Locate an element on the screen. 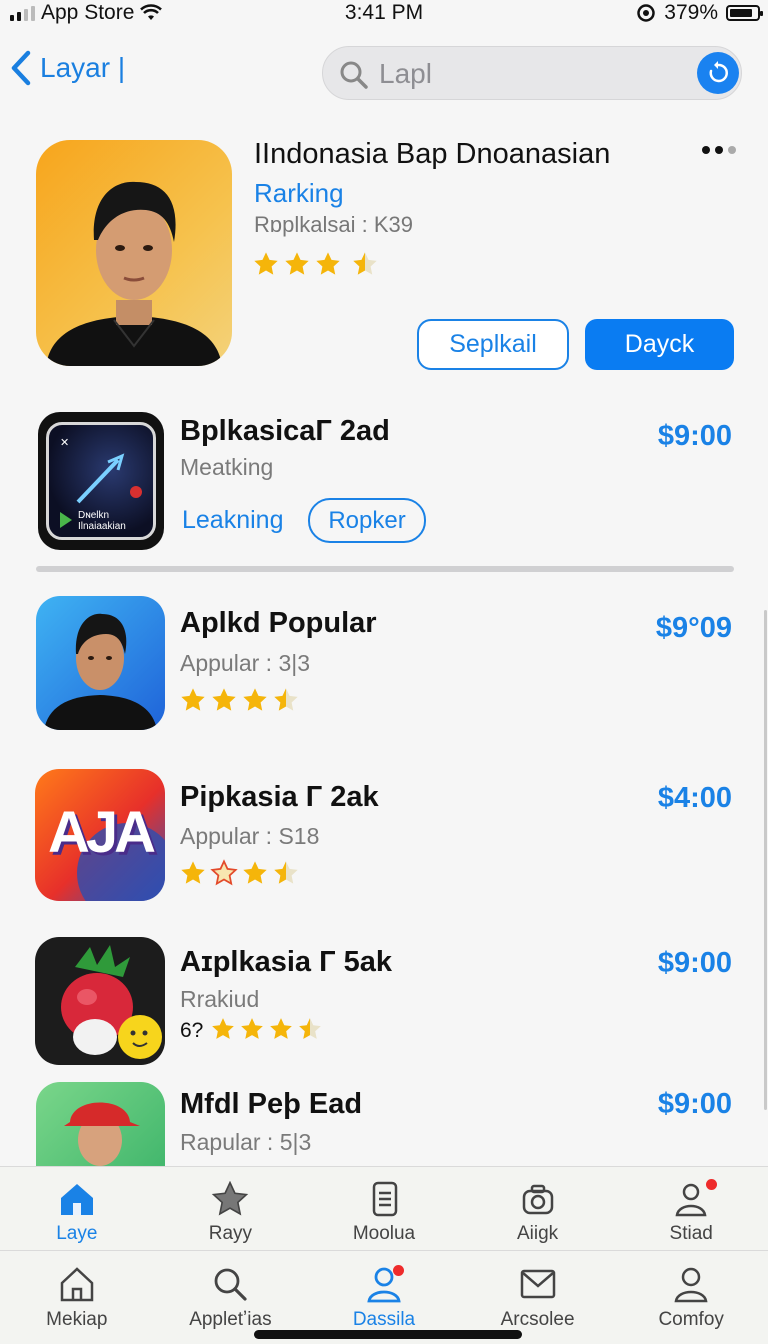 Image resolution: width=768 pixels, height=1344 pixels. tab-label: Mekiap is located at coordinates (77, 1319).